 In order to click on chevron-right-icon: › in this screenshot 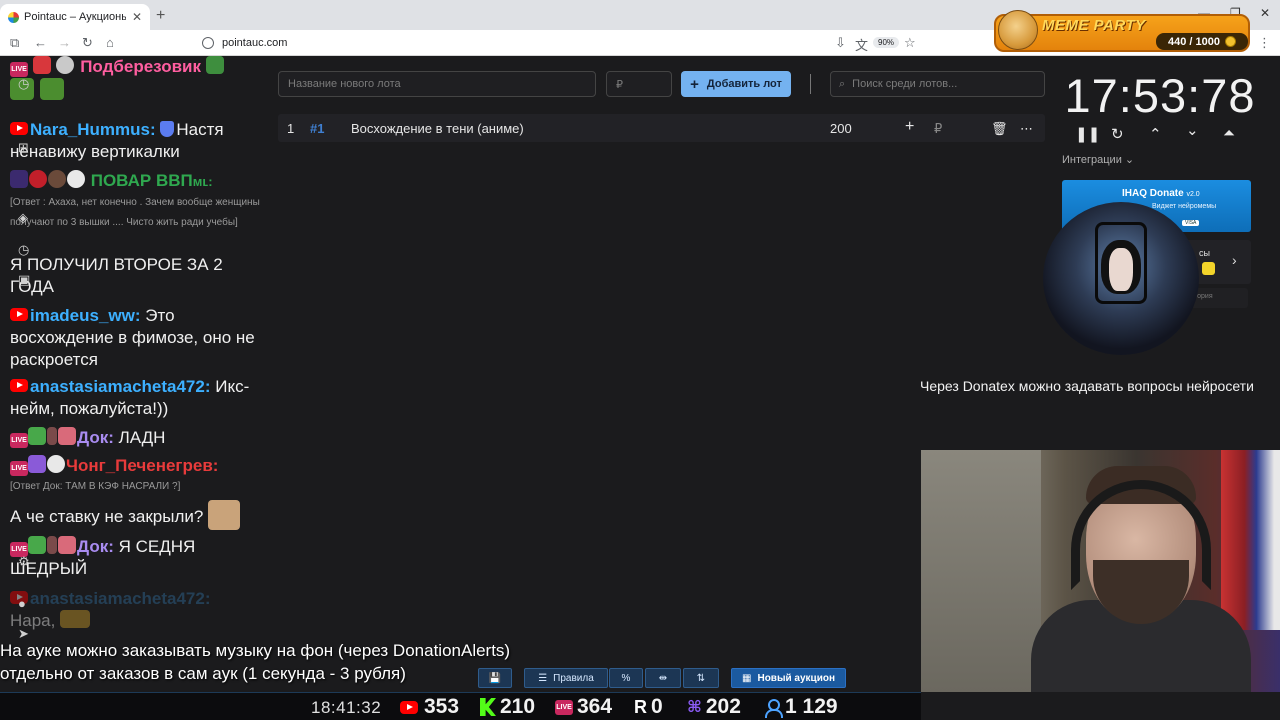, I will do `click(1234, 260)`.